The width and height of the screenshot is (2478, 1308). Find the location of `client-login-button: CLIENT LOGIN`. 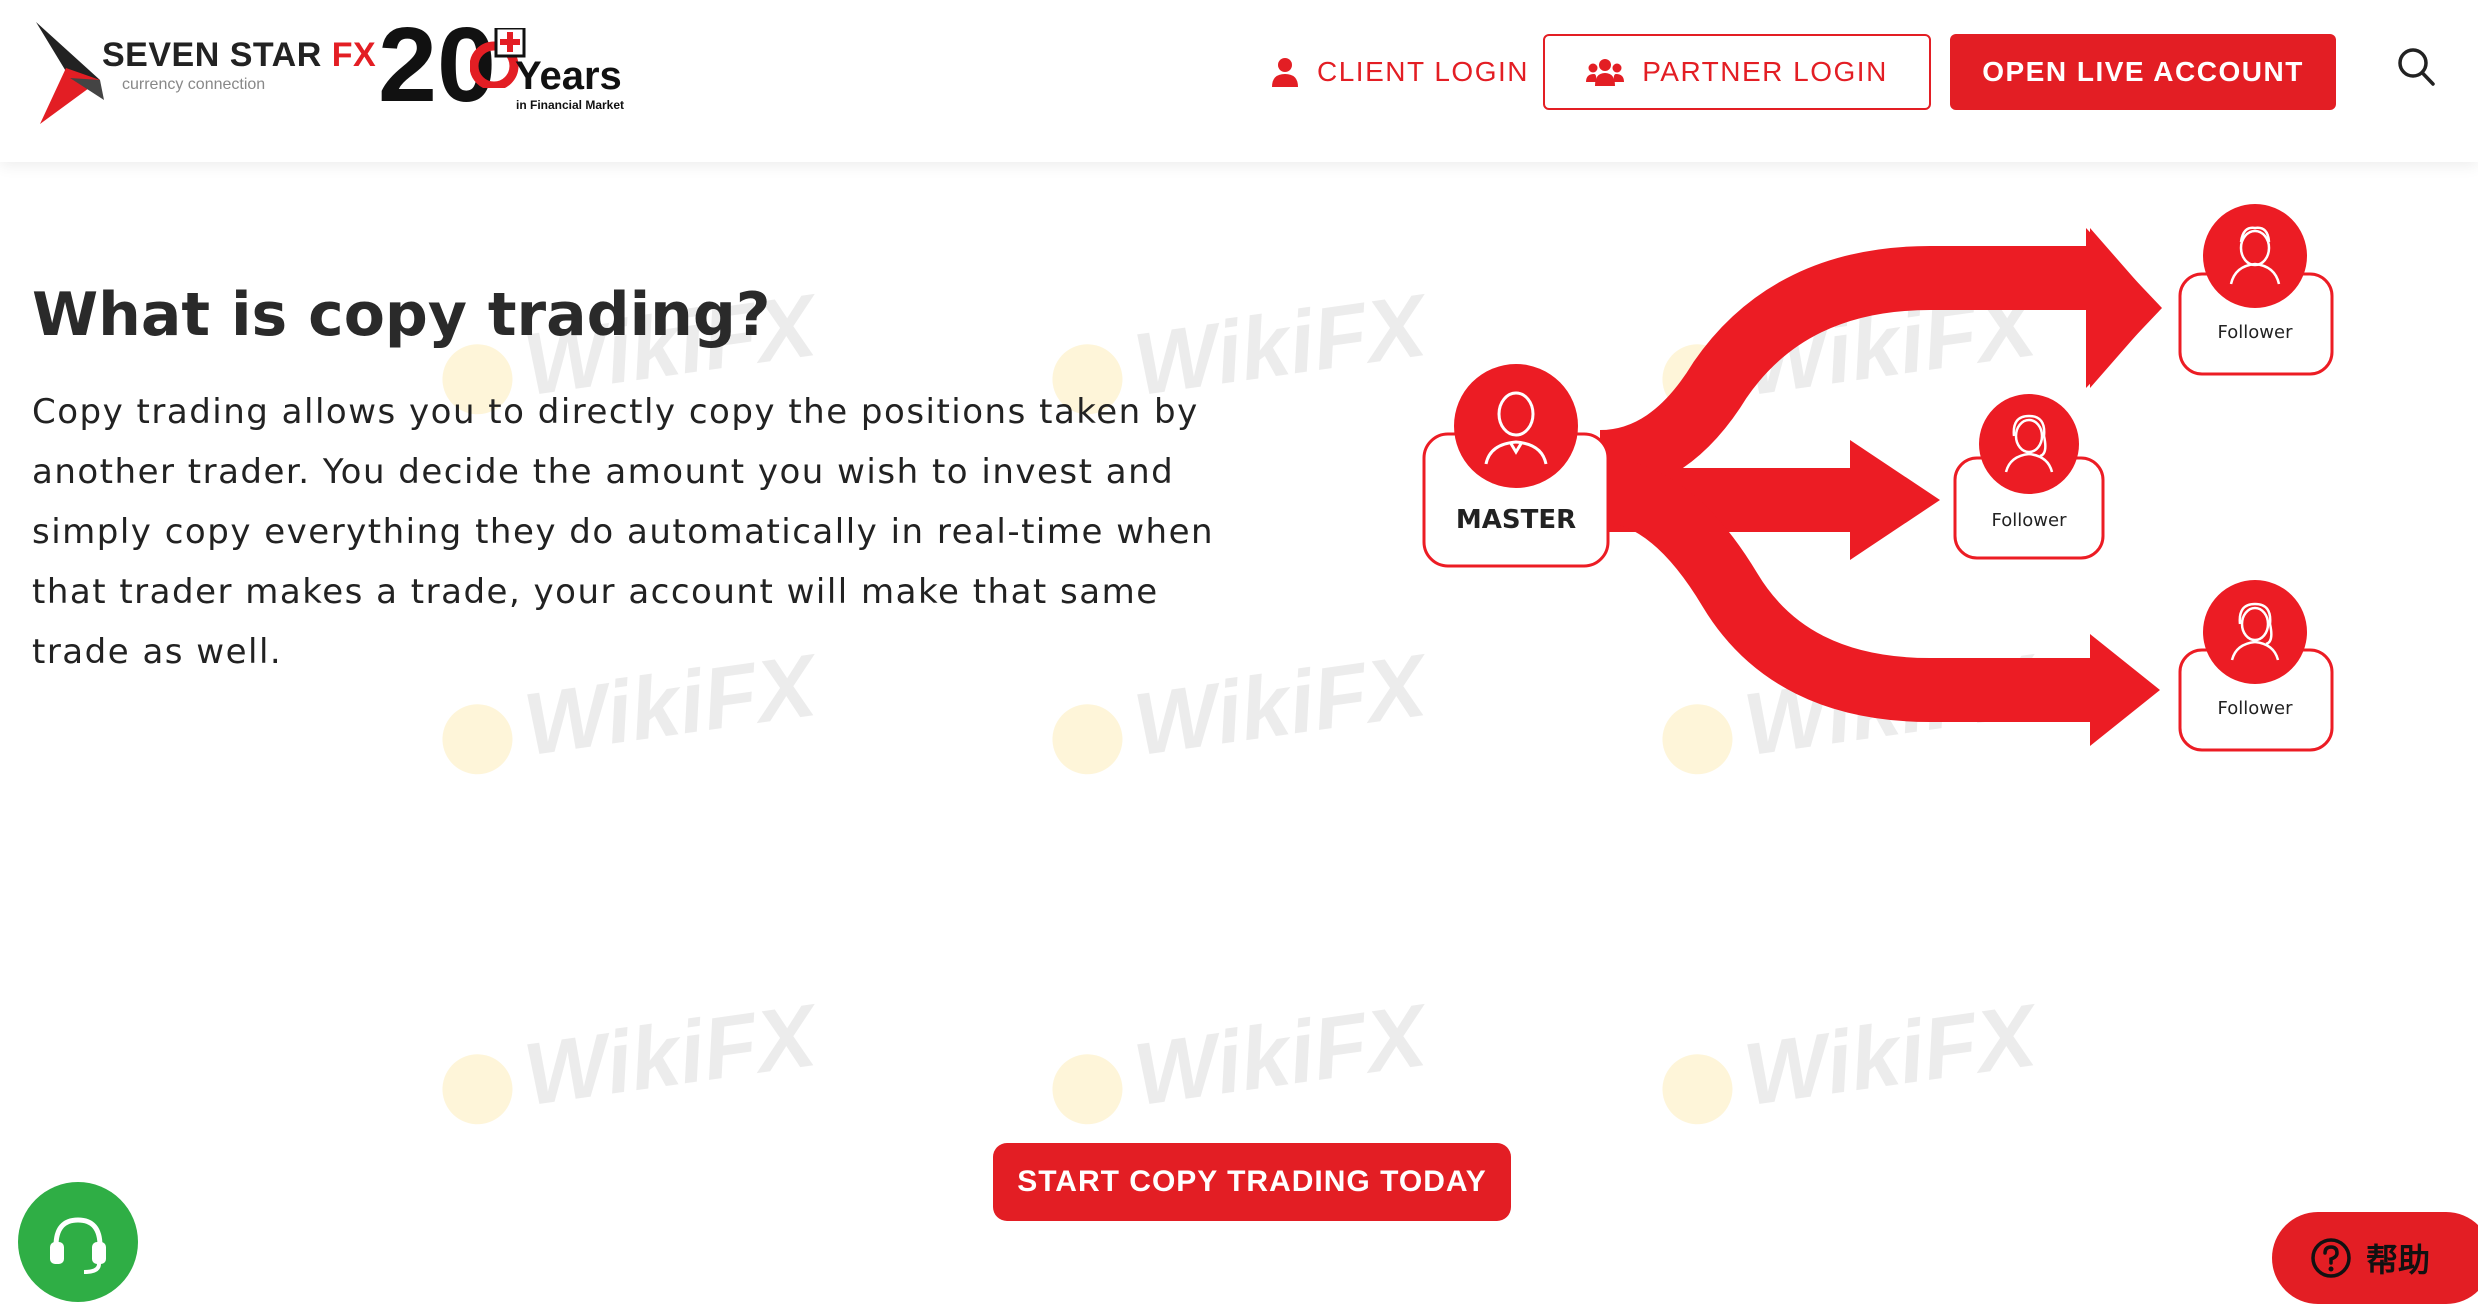

client-login-button: CLIENT LOGIN is located at coordinates (1400, 72).